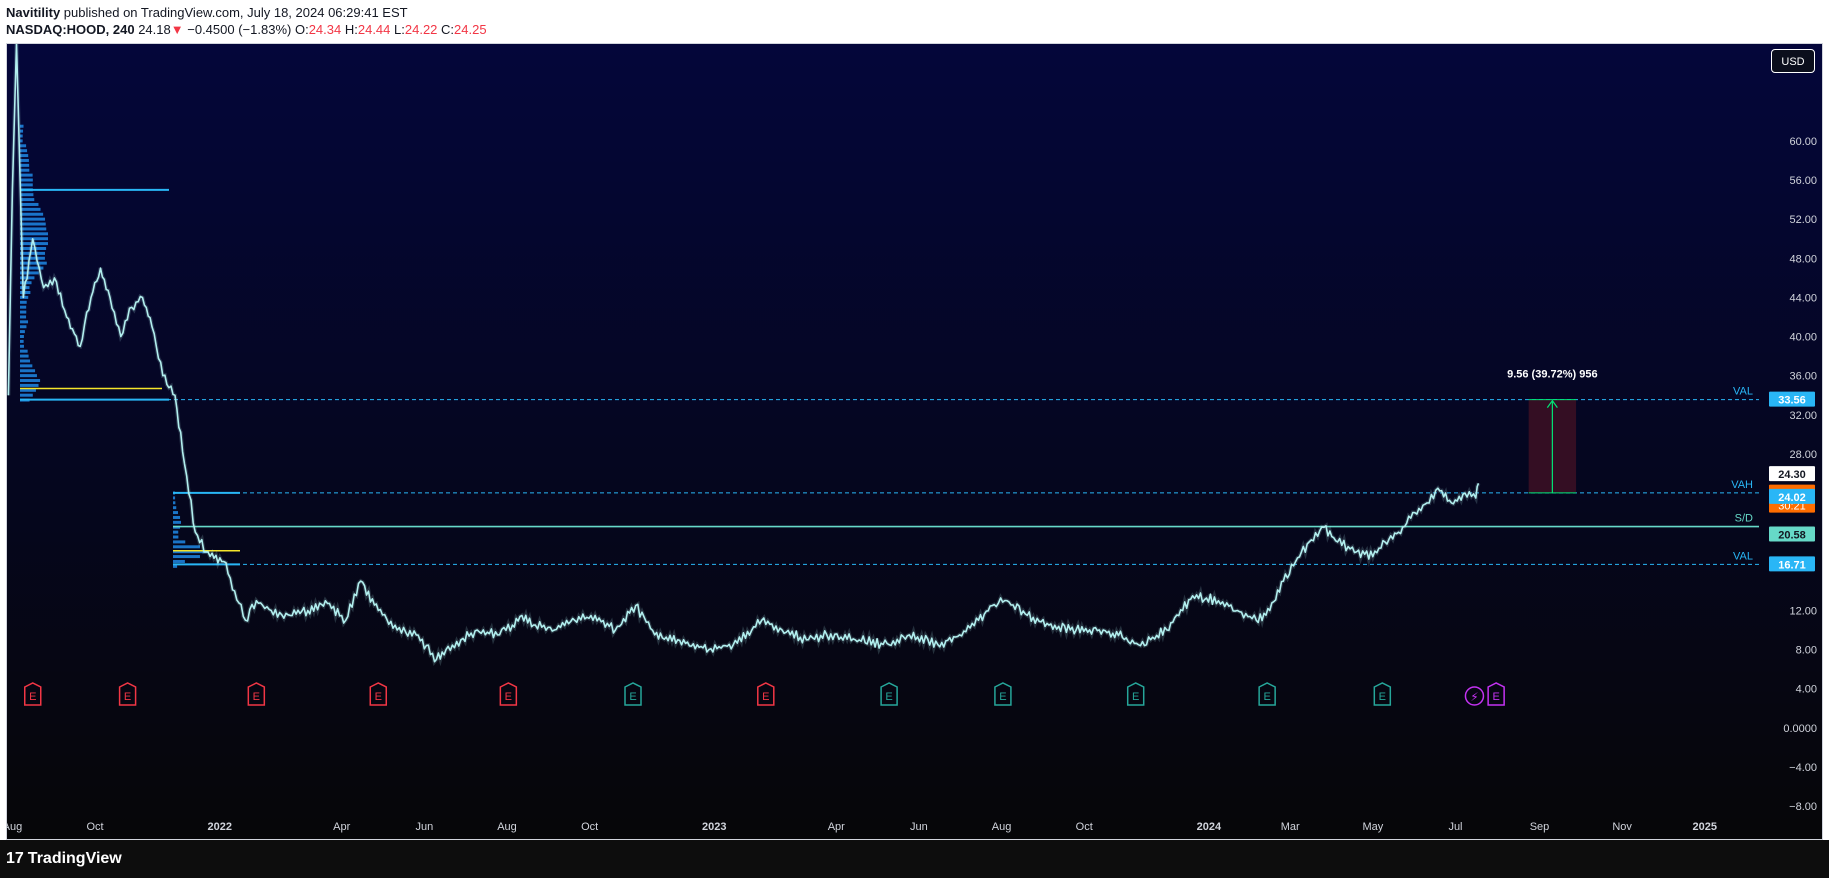 This screenshot has width=1829, height=878. I want to click on x-tick-label: 2022, so click(219, 827).